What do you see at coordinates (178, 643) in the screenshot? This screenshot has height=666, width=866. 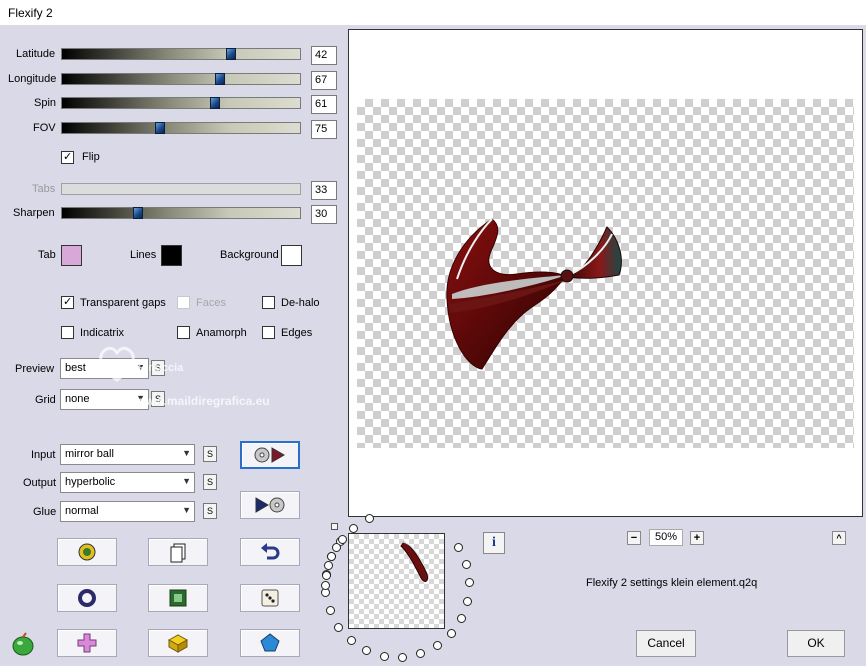 I see `box-button` at bounding box center [178, 643].